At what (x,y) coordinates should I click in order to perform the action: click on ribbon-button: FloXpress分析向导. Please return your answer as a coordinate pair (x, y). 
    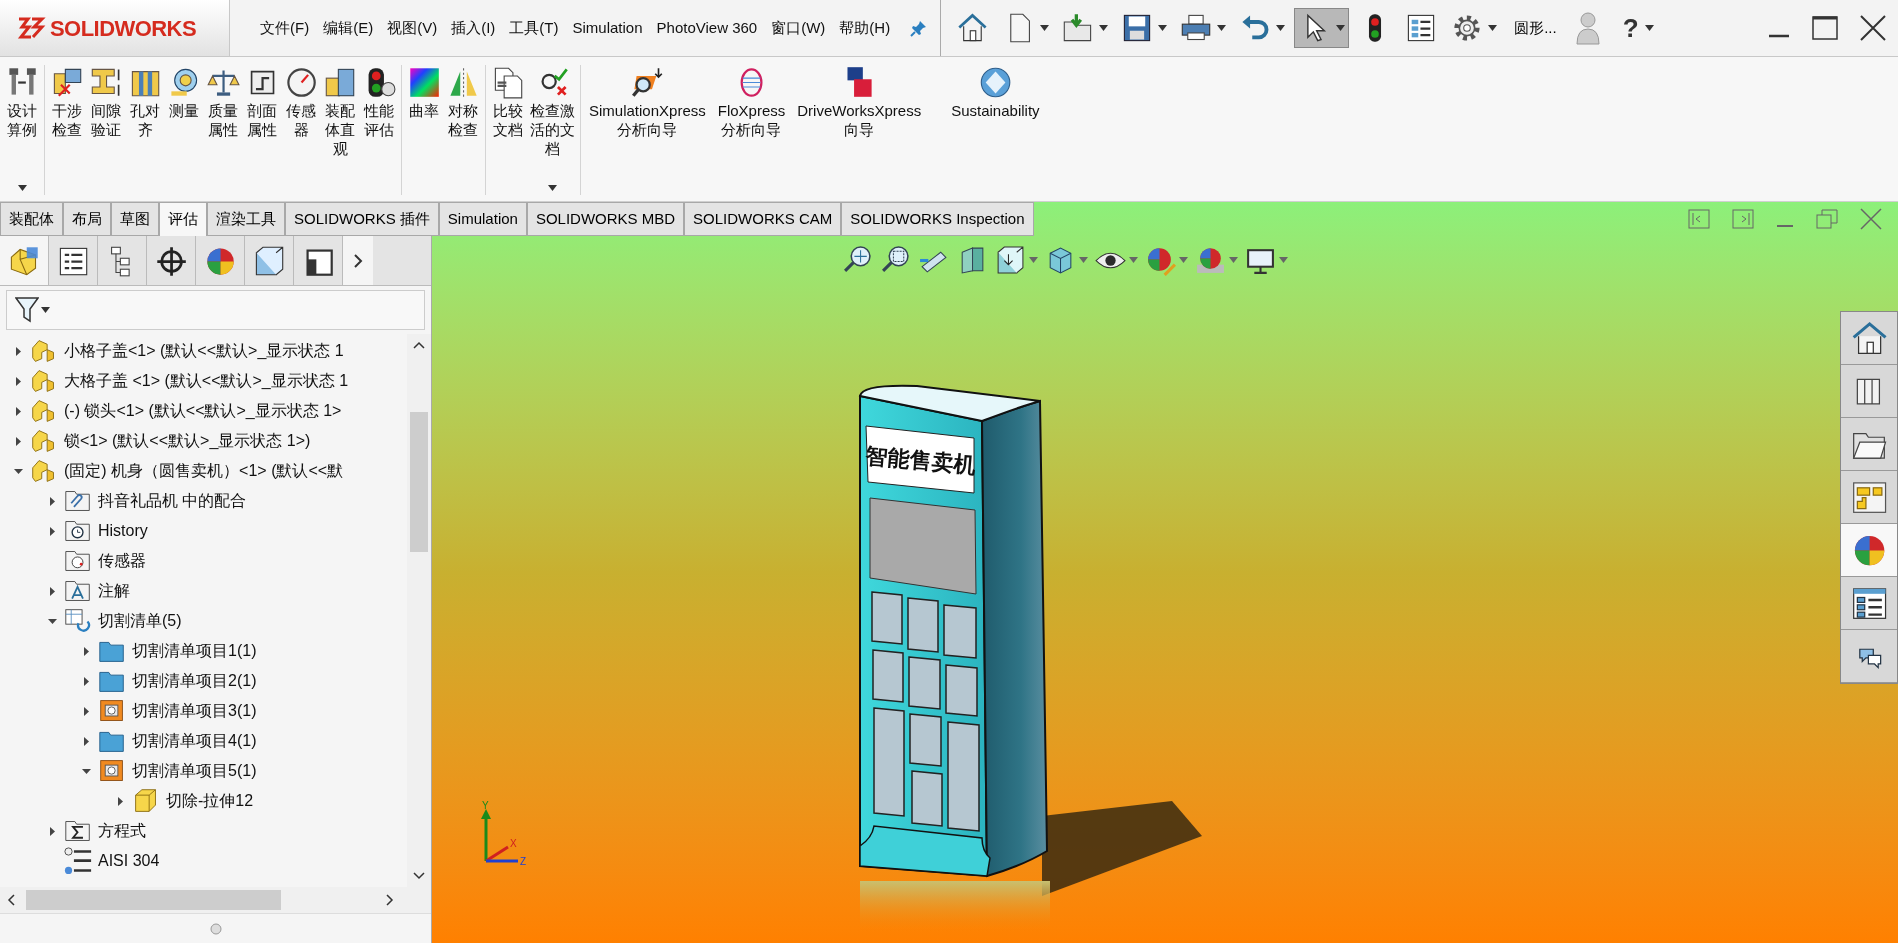
    Looking at the image, I should click on (751, 130).